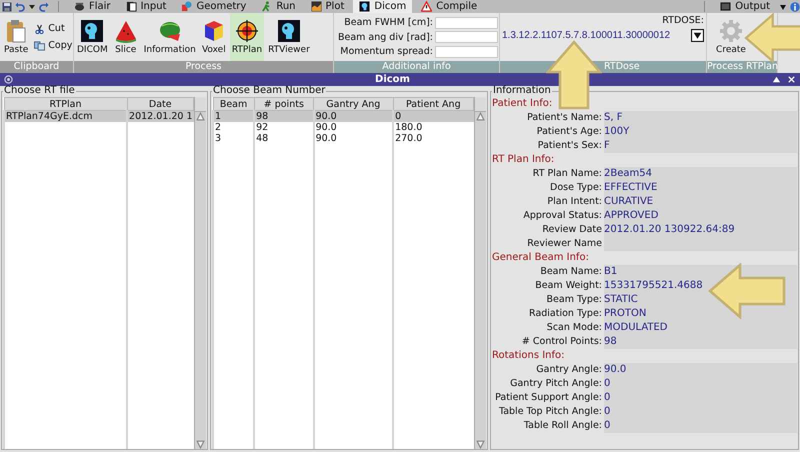  I want to click on column-header: Patient Ang, so click(433, 104).